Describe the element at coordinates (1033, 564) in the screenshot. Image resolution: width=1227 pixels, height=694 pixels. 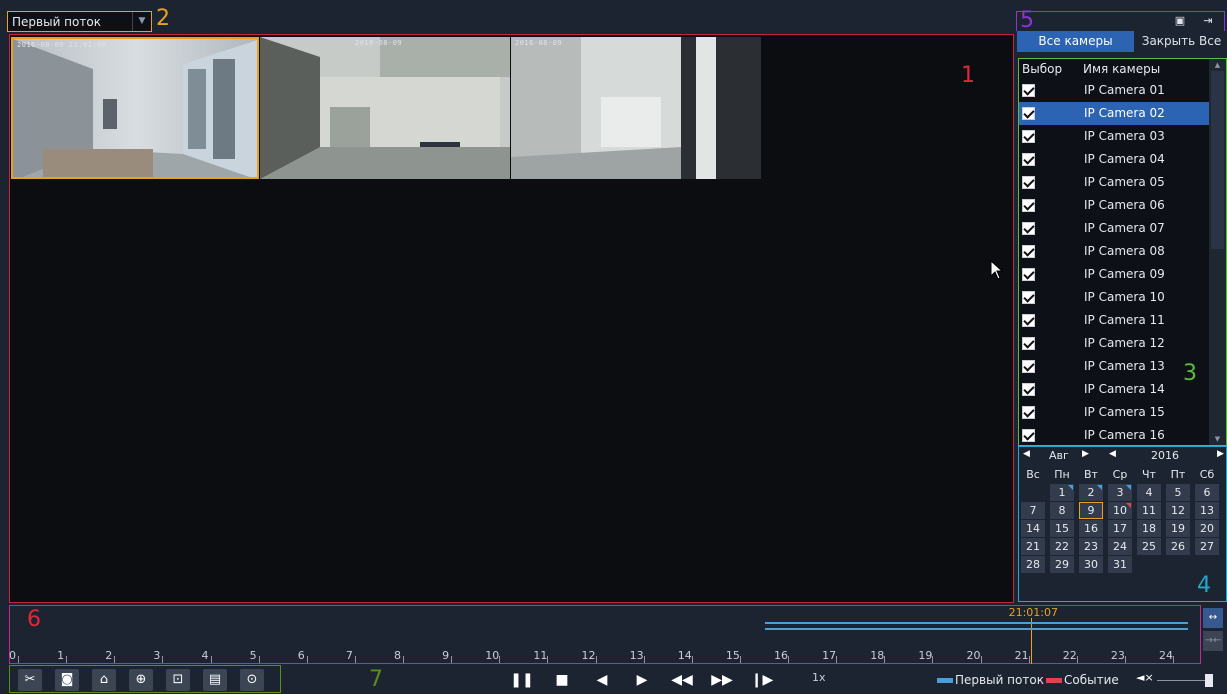
I see `calendar-day: 28` at that location.